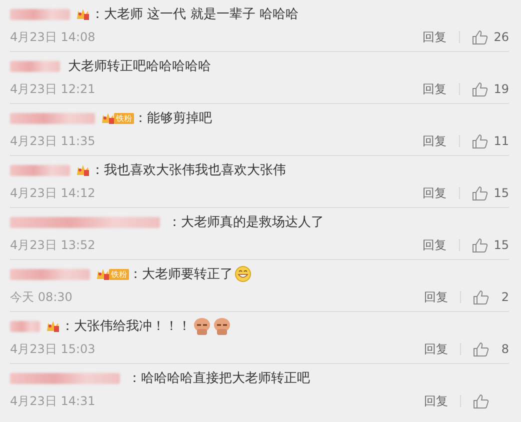  I want to click on comment-time: 4月23日 12:21, so click(53, 89).